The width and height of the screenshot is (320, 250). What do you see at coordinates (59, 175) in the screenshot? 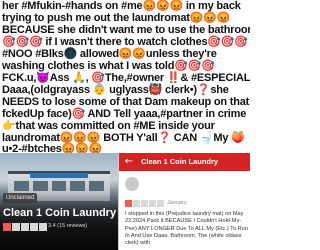
I see `storefront-sign` at bounding box center [59, 175].